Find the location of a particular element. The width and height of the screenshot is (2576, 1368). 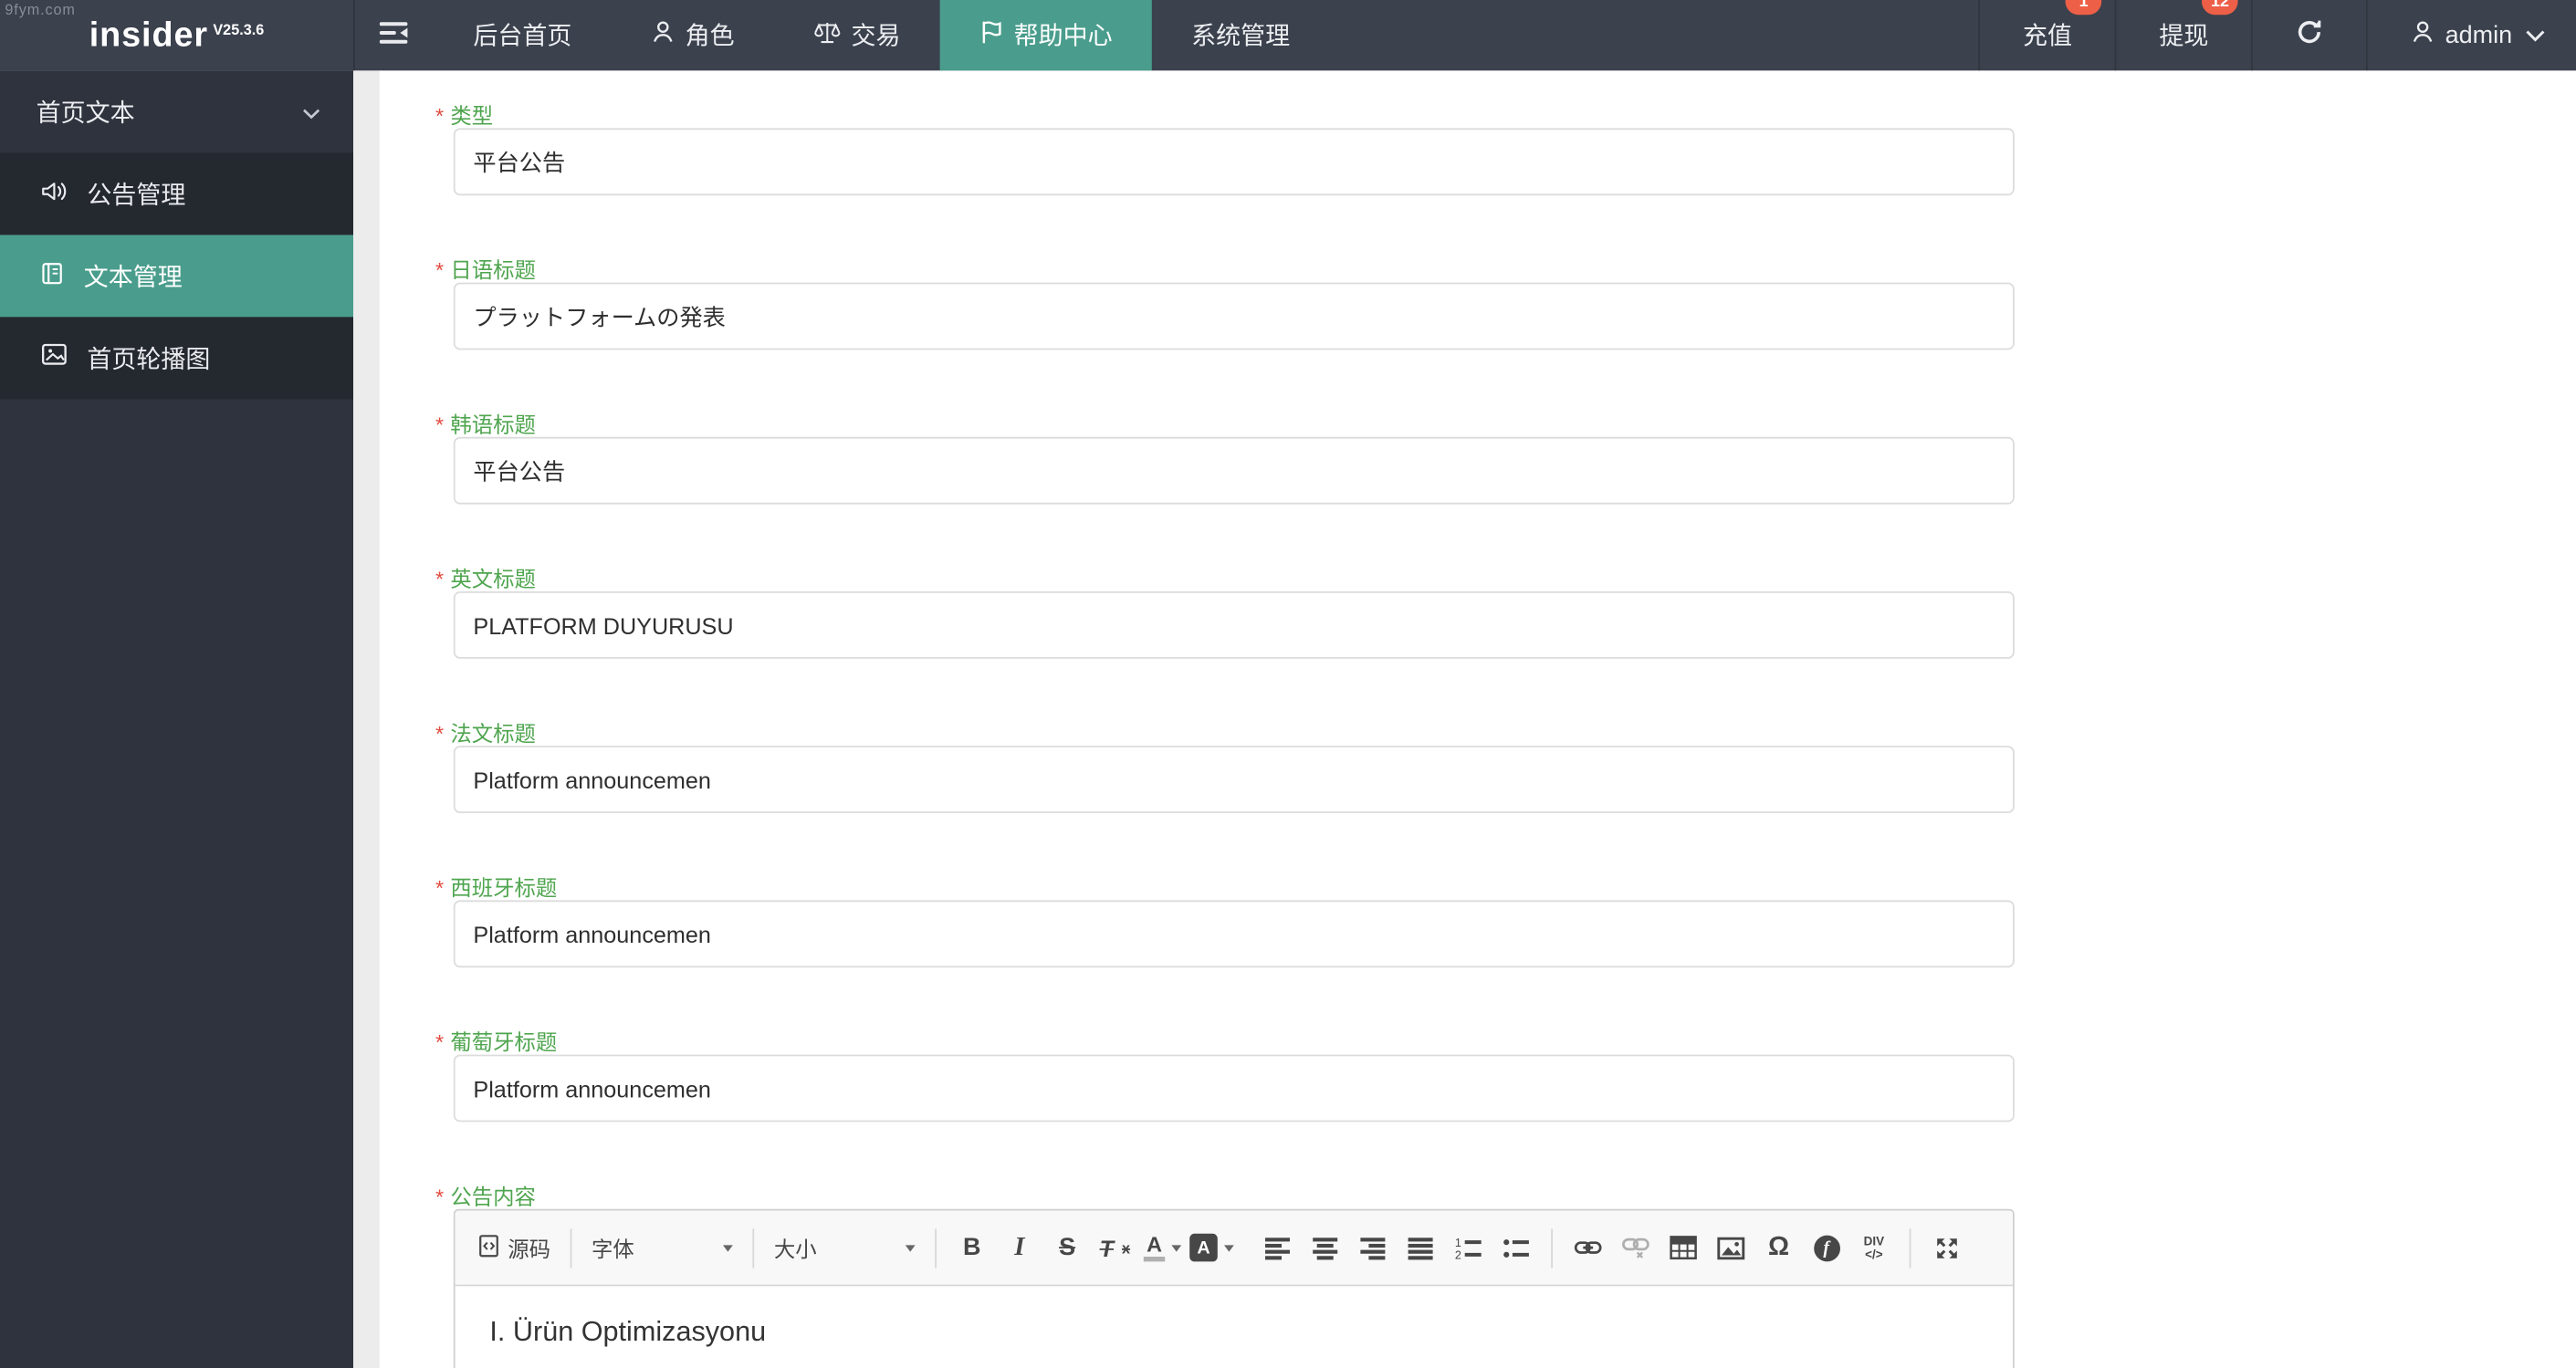

italic-button: I is located at coordinates (1020, 1248).